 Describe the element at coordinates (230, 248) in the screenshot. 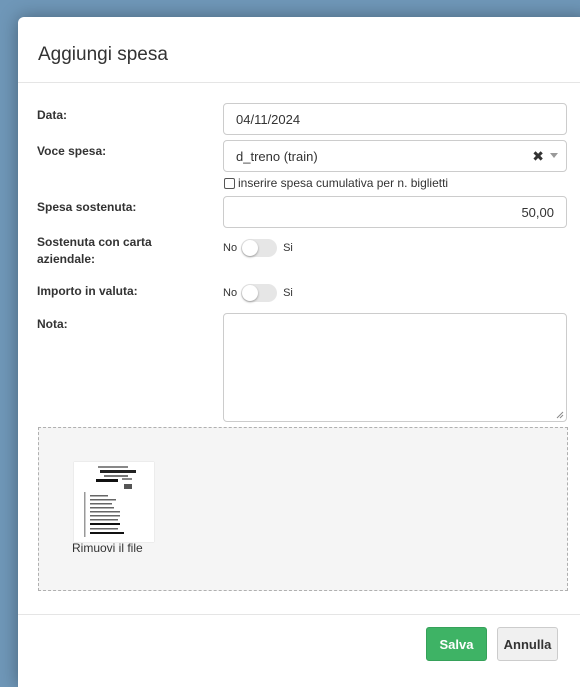

I see `company-card-off-label: No` at that location.